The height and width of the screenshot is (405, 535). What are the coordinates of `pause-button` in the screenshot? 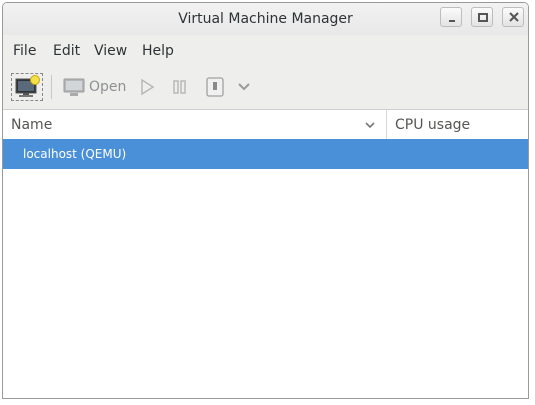 It's located at (180, 87).